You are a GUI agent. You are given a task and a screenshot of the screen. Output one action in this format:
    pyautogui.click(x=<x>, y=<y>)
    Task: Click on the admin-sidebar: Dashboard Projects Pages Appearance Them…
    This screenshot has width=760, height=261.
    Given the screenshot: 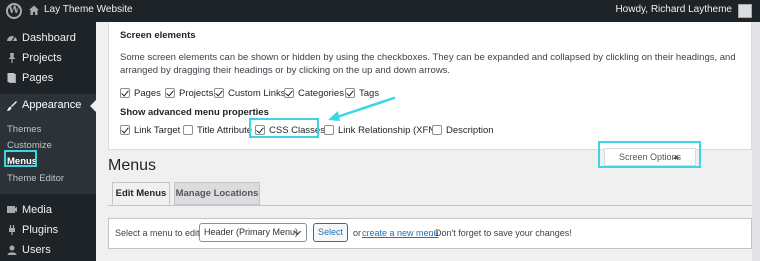 What is the action you would take?
    pyautogui.click(x=48, y=141)
    